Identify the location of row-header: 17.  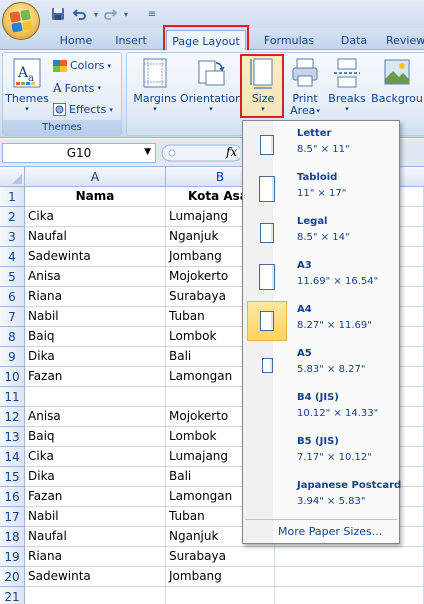
(12, 517).